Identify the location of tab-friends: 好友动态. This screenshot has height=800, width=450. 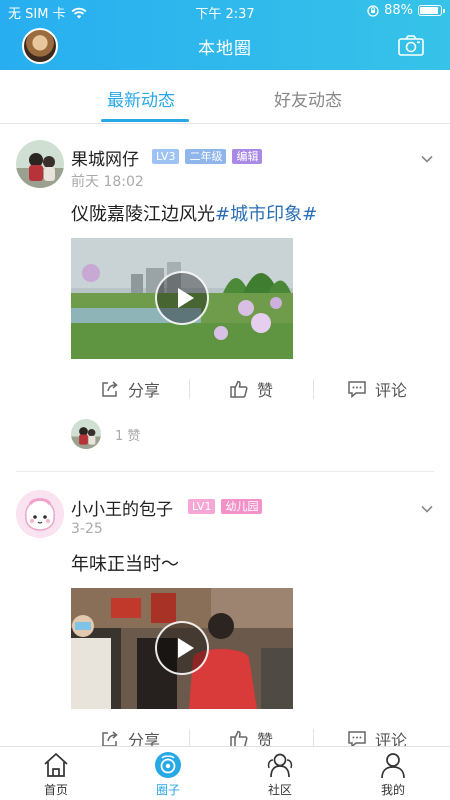
(308, 98).